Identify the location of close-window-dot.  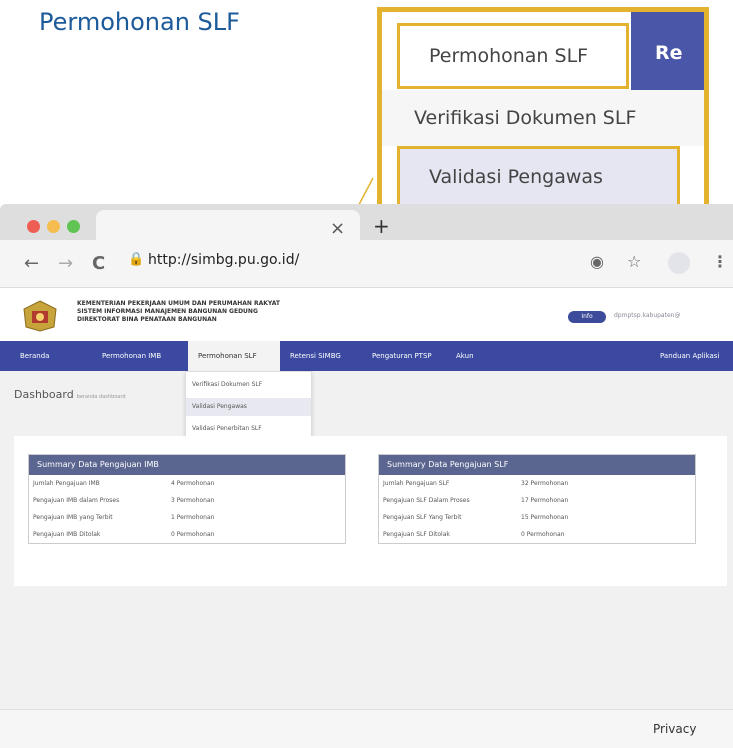
(33, 226).